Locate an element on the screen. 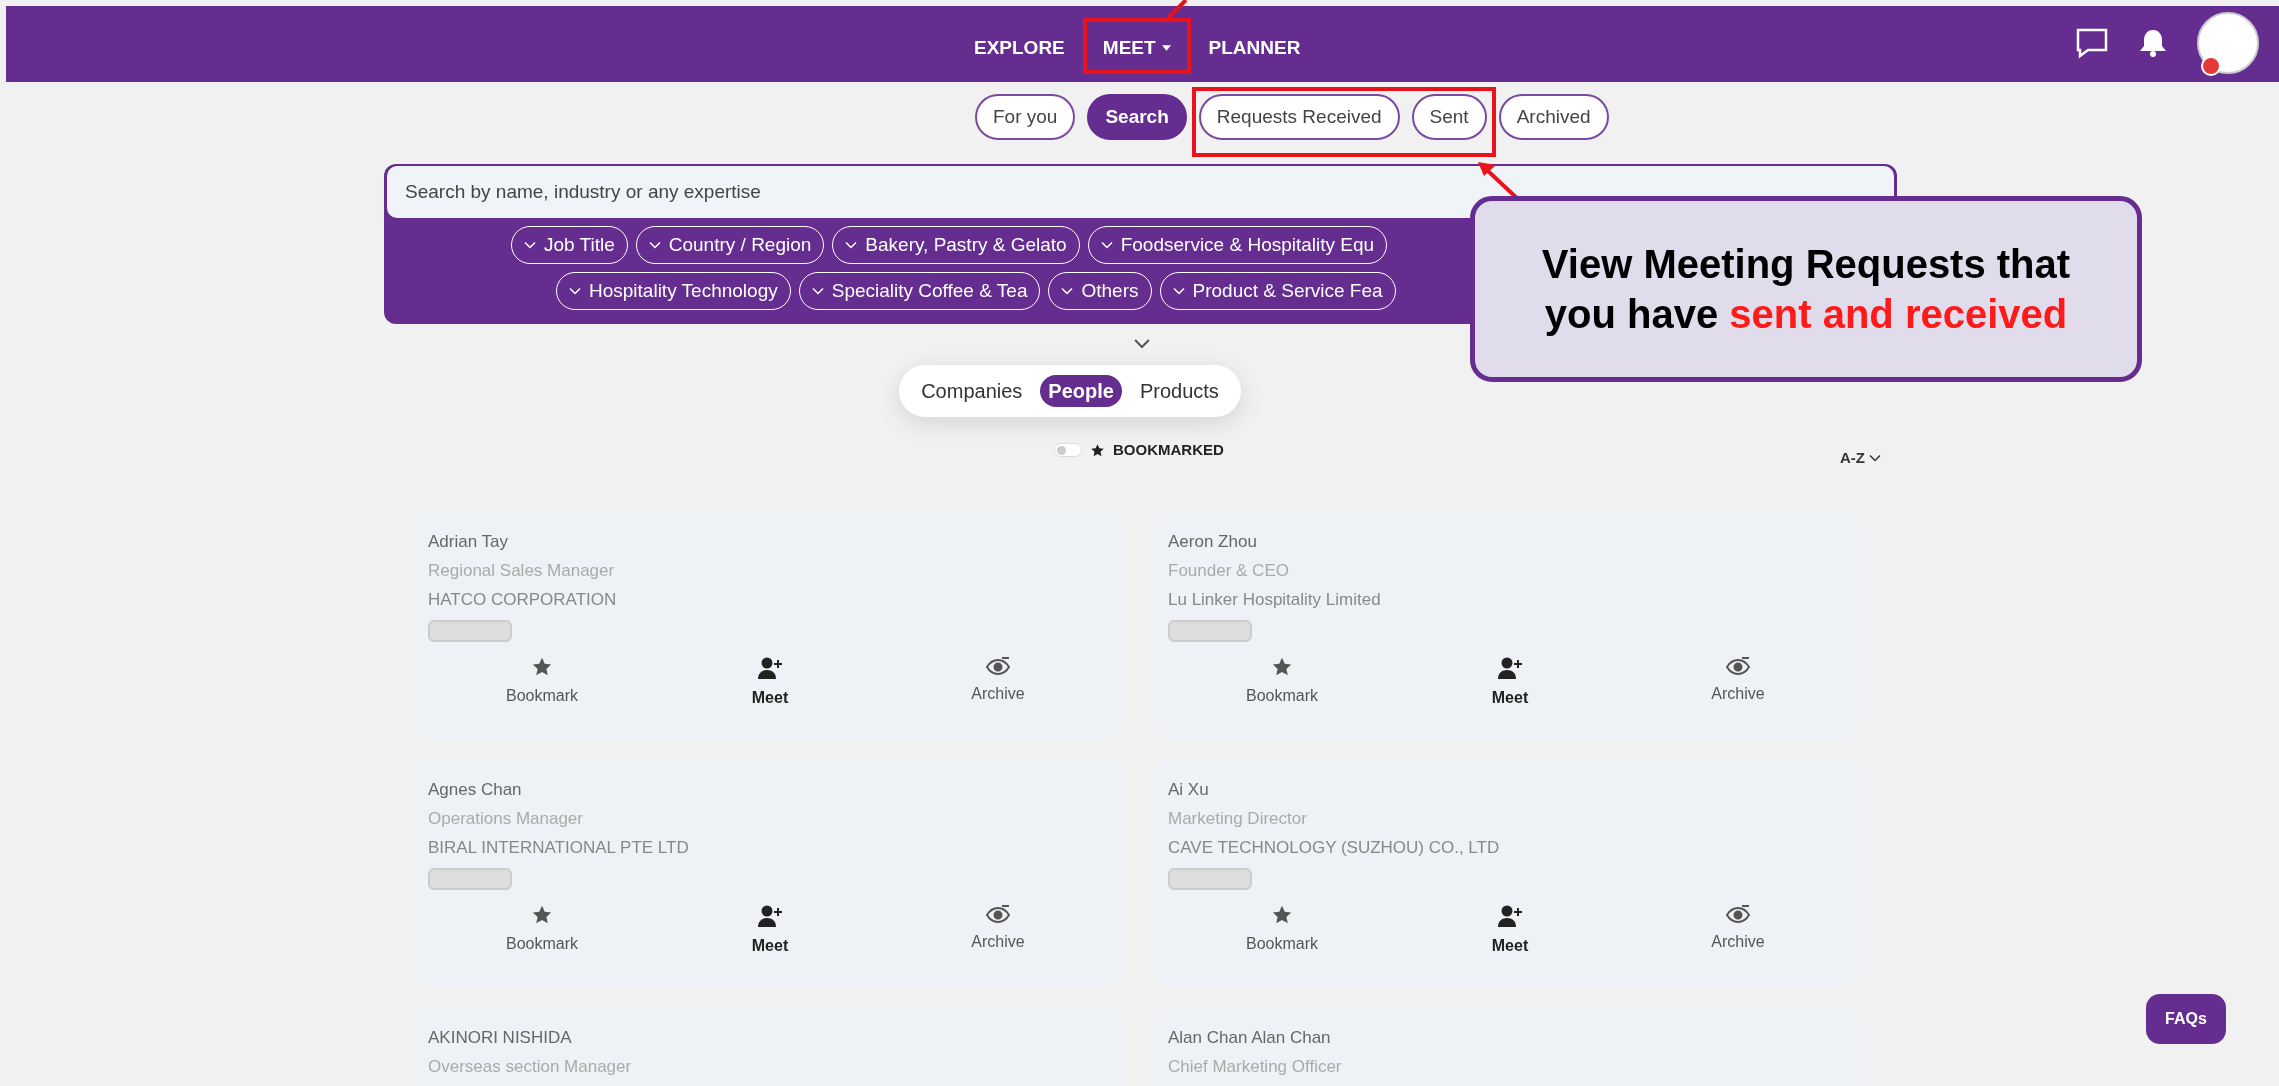  job-title: Chief Marketing Officer is located at coordinates (1255, 1067).